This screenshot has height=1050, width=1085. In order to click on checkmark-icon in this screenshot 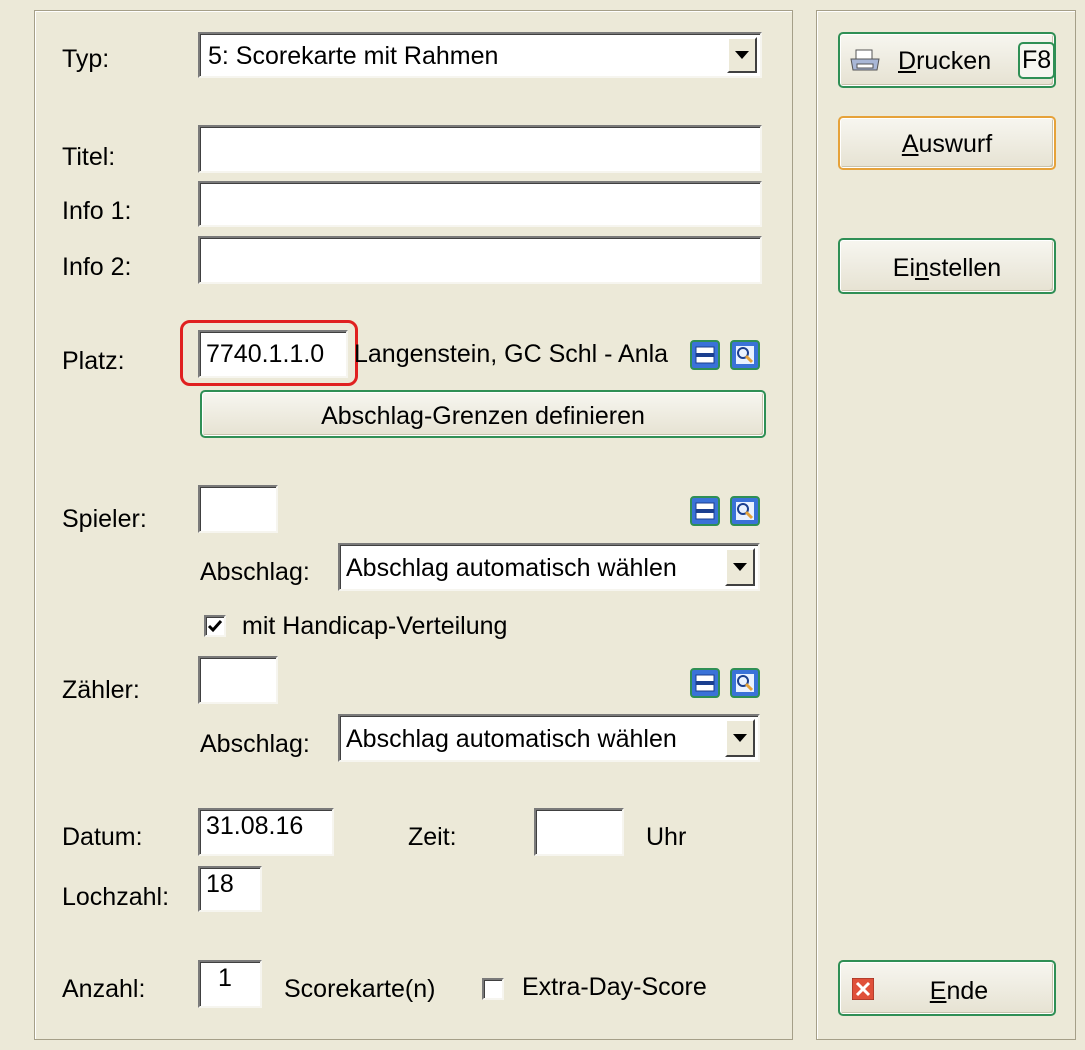, I will do `click(215, 626)`.